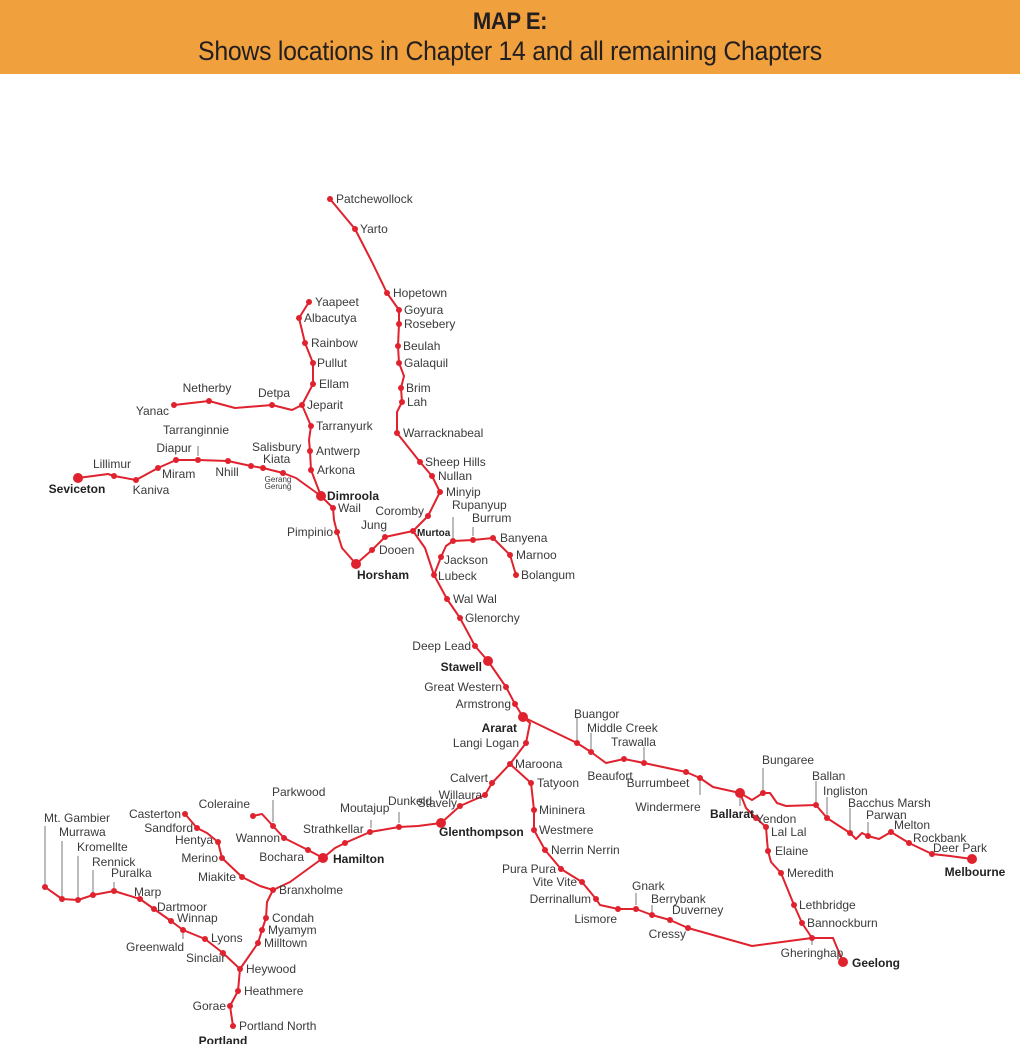 Image resolution: width=1020 pixels, height=1044 pixels. I want to click on station-marker-rennick, so click(93, 895).